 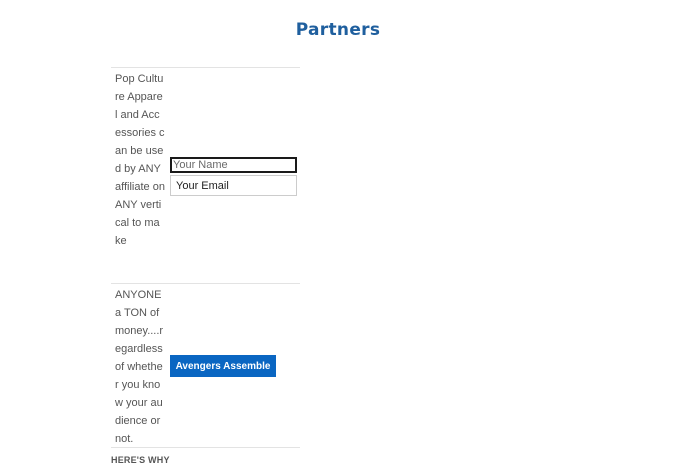 What do you see at coordinates (233, 185) in the screenshot?
I see `email-input` at bounding box center [233, 185].